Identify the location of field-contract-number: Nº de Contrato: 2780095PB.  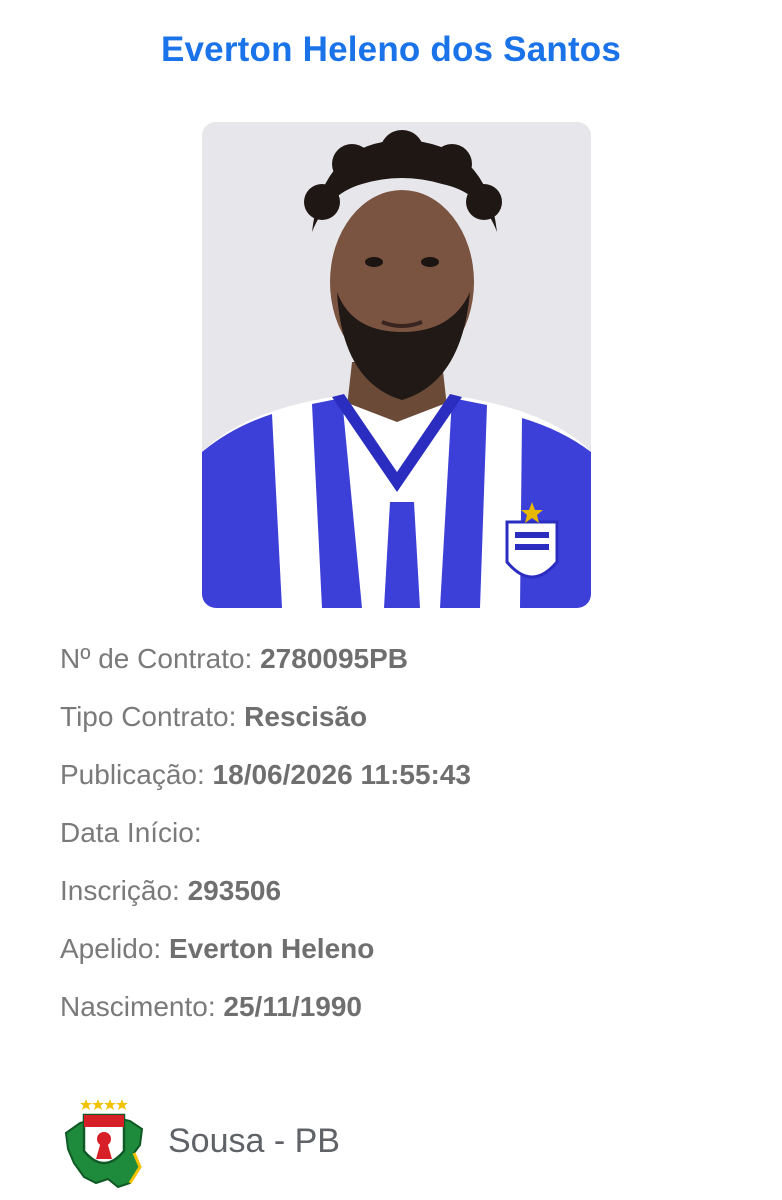
(410, 669).